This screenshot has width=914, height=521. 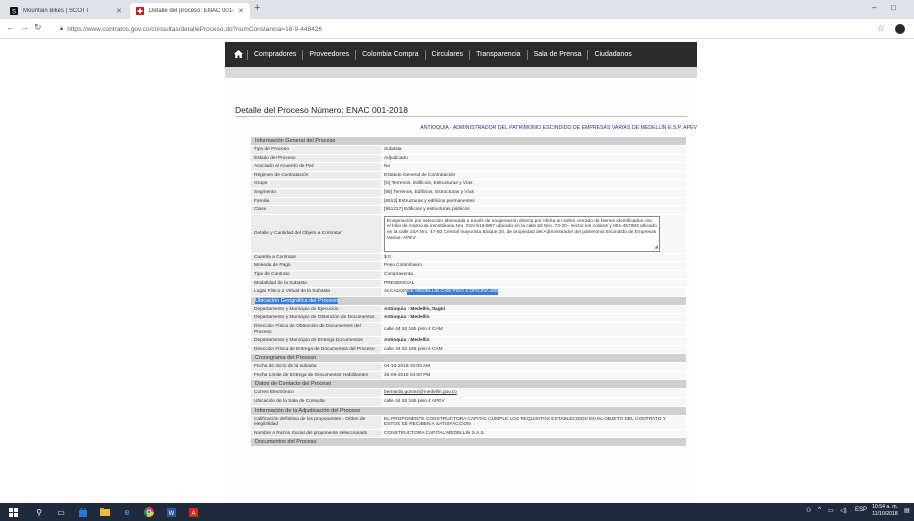 What do you see at coordinates (257, 8) in the screenshot?
I see `new-tab-button: +` at bounding box center [257, 8].